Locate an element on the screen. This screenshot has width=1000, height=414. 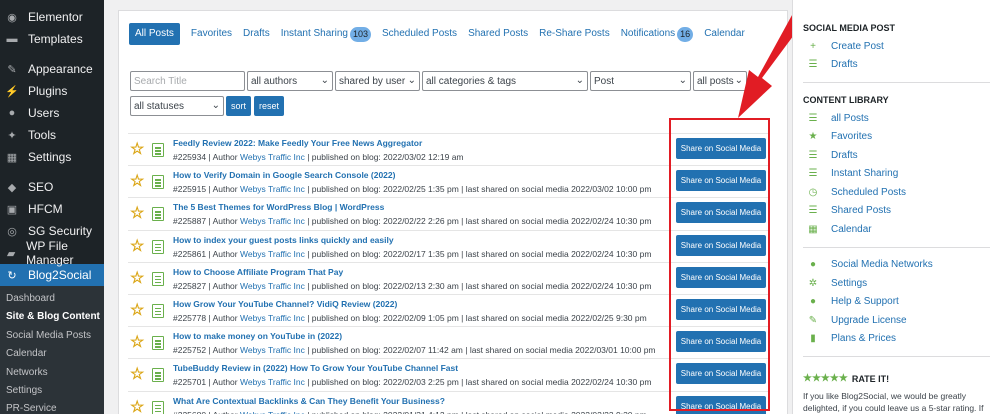
menu-item-settings: ▦ Settings is located at coordinates (52, 157).